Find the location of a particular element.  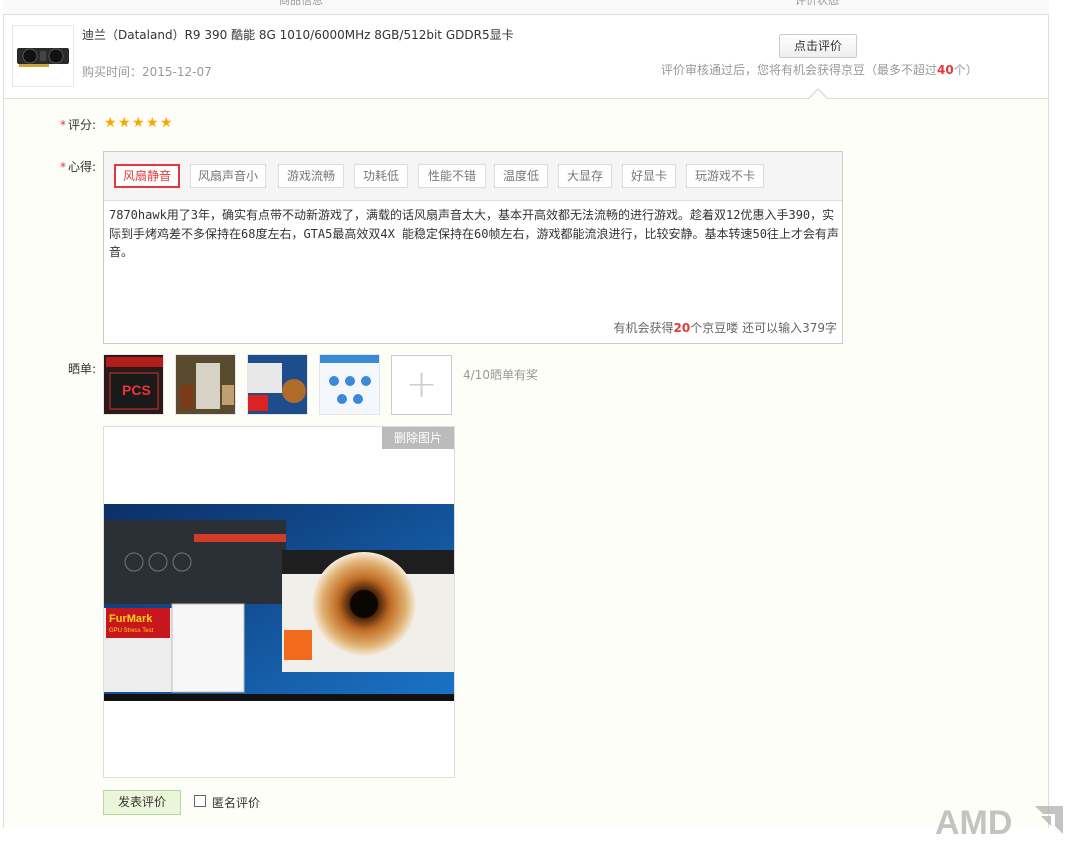

tag-item: 性能不错 is located at coordinates (452, 176).